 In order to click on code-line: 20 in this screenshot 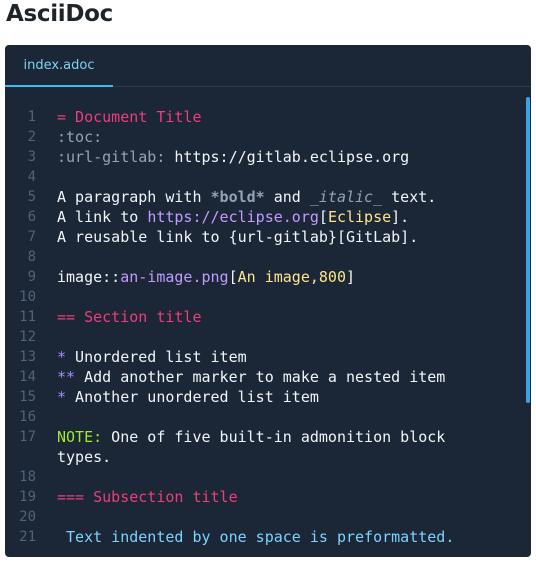, I will do `click(268, 517)`.